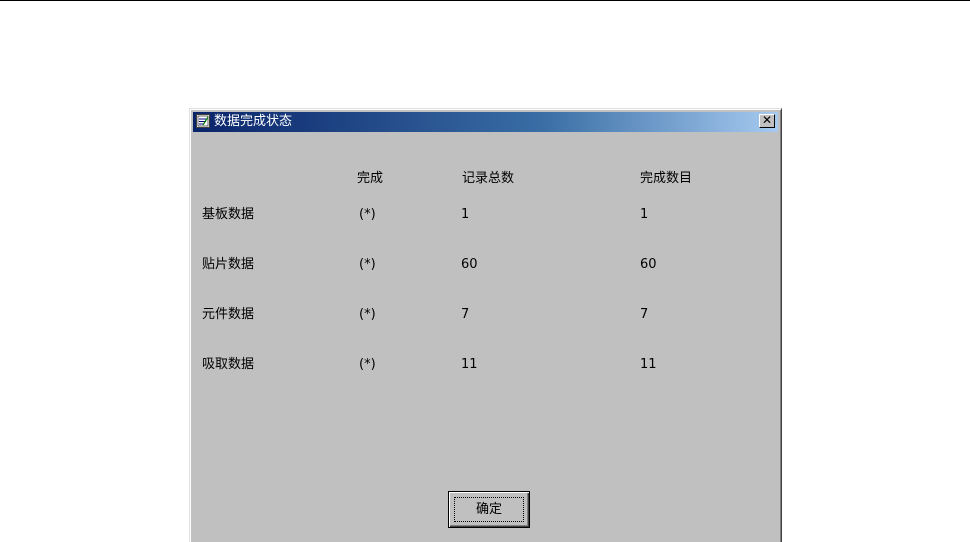 The width and height of the screenshot is (970, 542). I want to click on row-completed-value: 11, so click(648, 364).